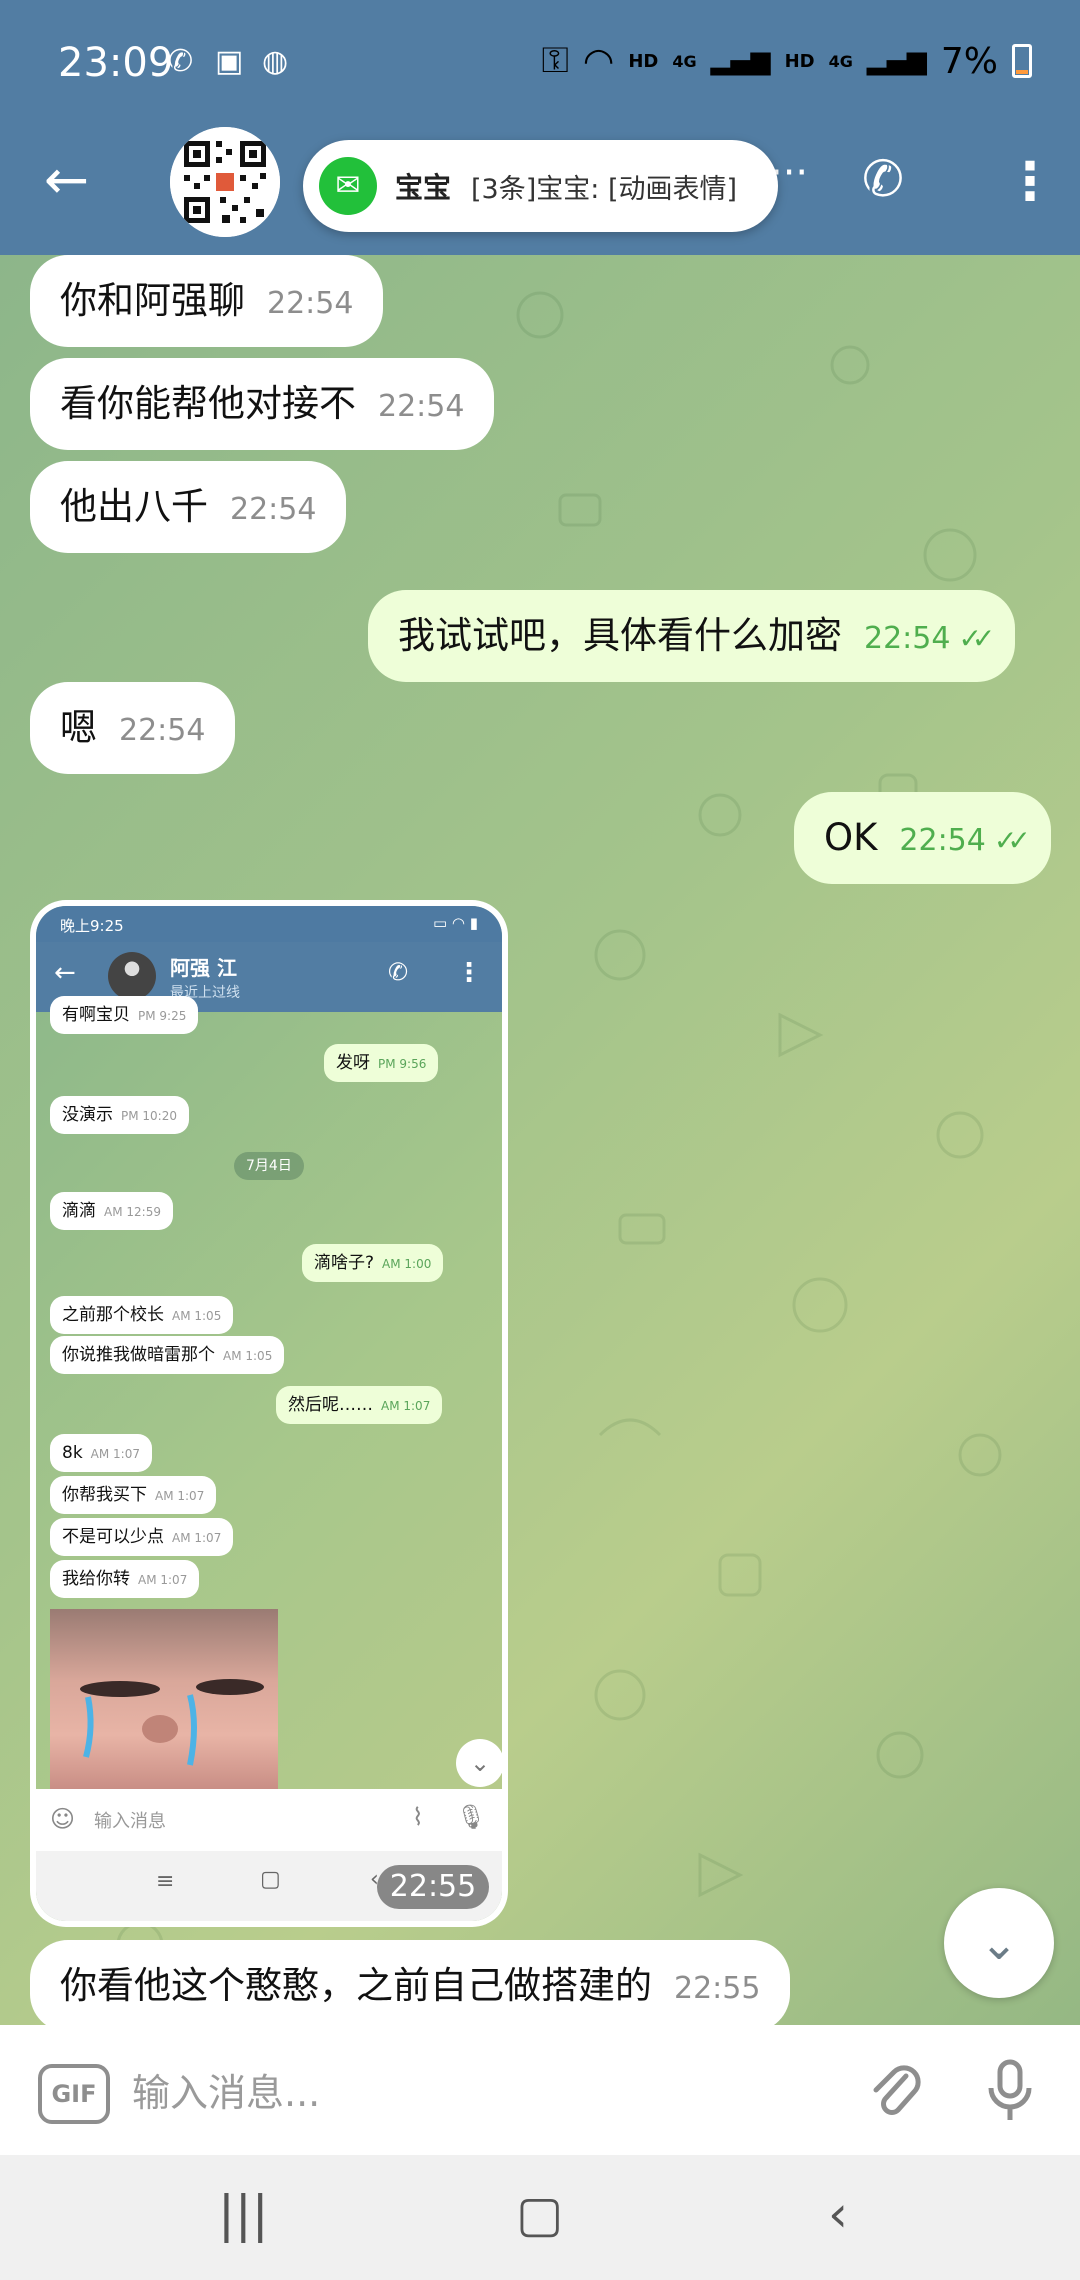  I want to click on message-bubble: OK 22:54 ✓✓, so click(922, 838).